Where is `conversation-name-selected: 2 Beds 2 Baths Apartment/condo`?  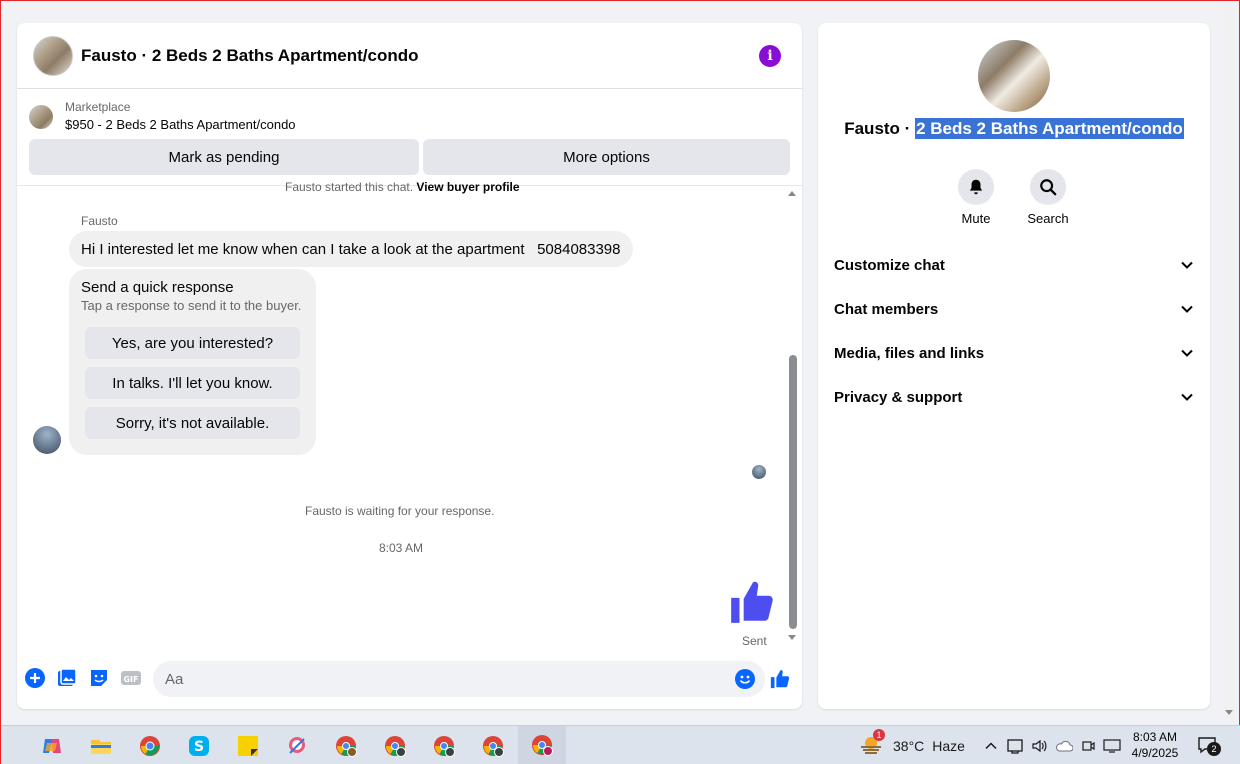
conversation-name-selected: 2 Beds 2 Baths Apartment/condo is located at coordinates (1049, 128).